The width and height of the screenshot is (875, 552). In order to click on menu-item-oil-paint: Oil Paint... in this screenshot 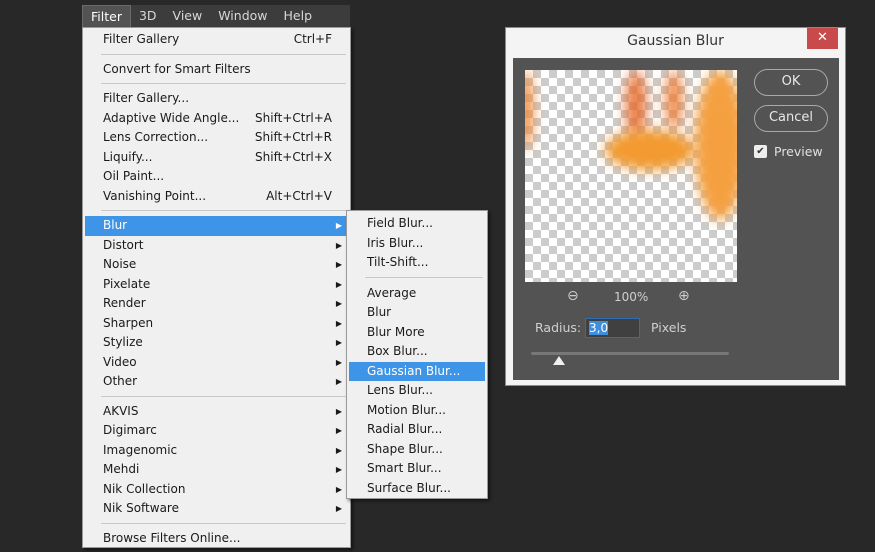, I will do `click(216, 177)`.